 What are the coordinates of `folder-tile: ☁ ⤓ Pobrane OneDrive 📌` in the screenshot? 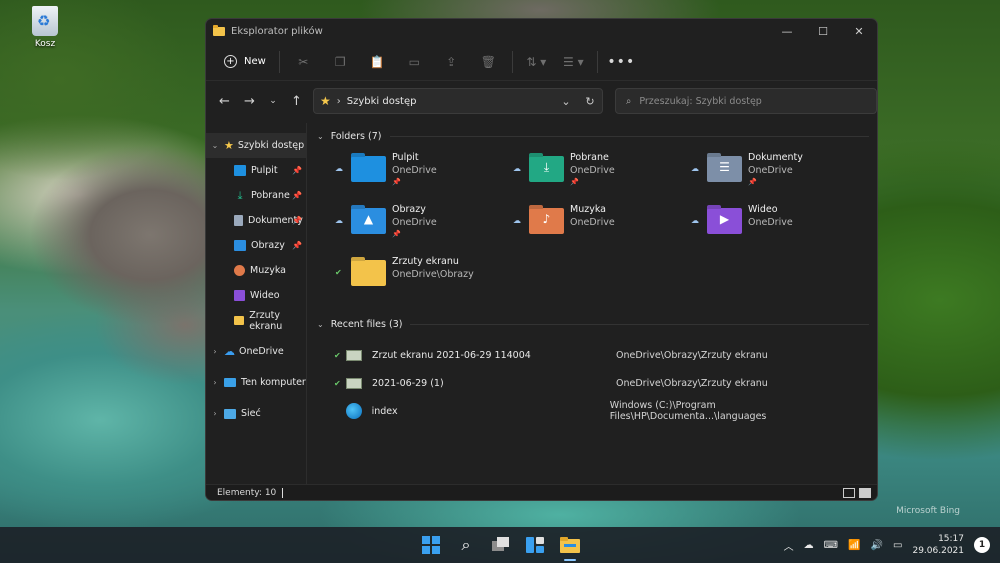 It's located at (602, 173).